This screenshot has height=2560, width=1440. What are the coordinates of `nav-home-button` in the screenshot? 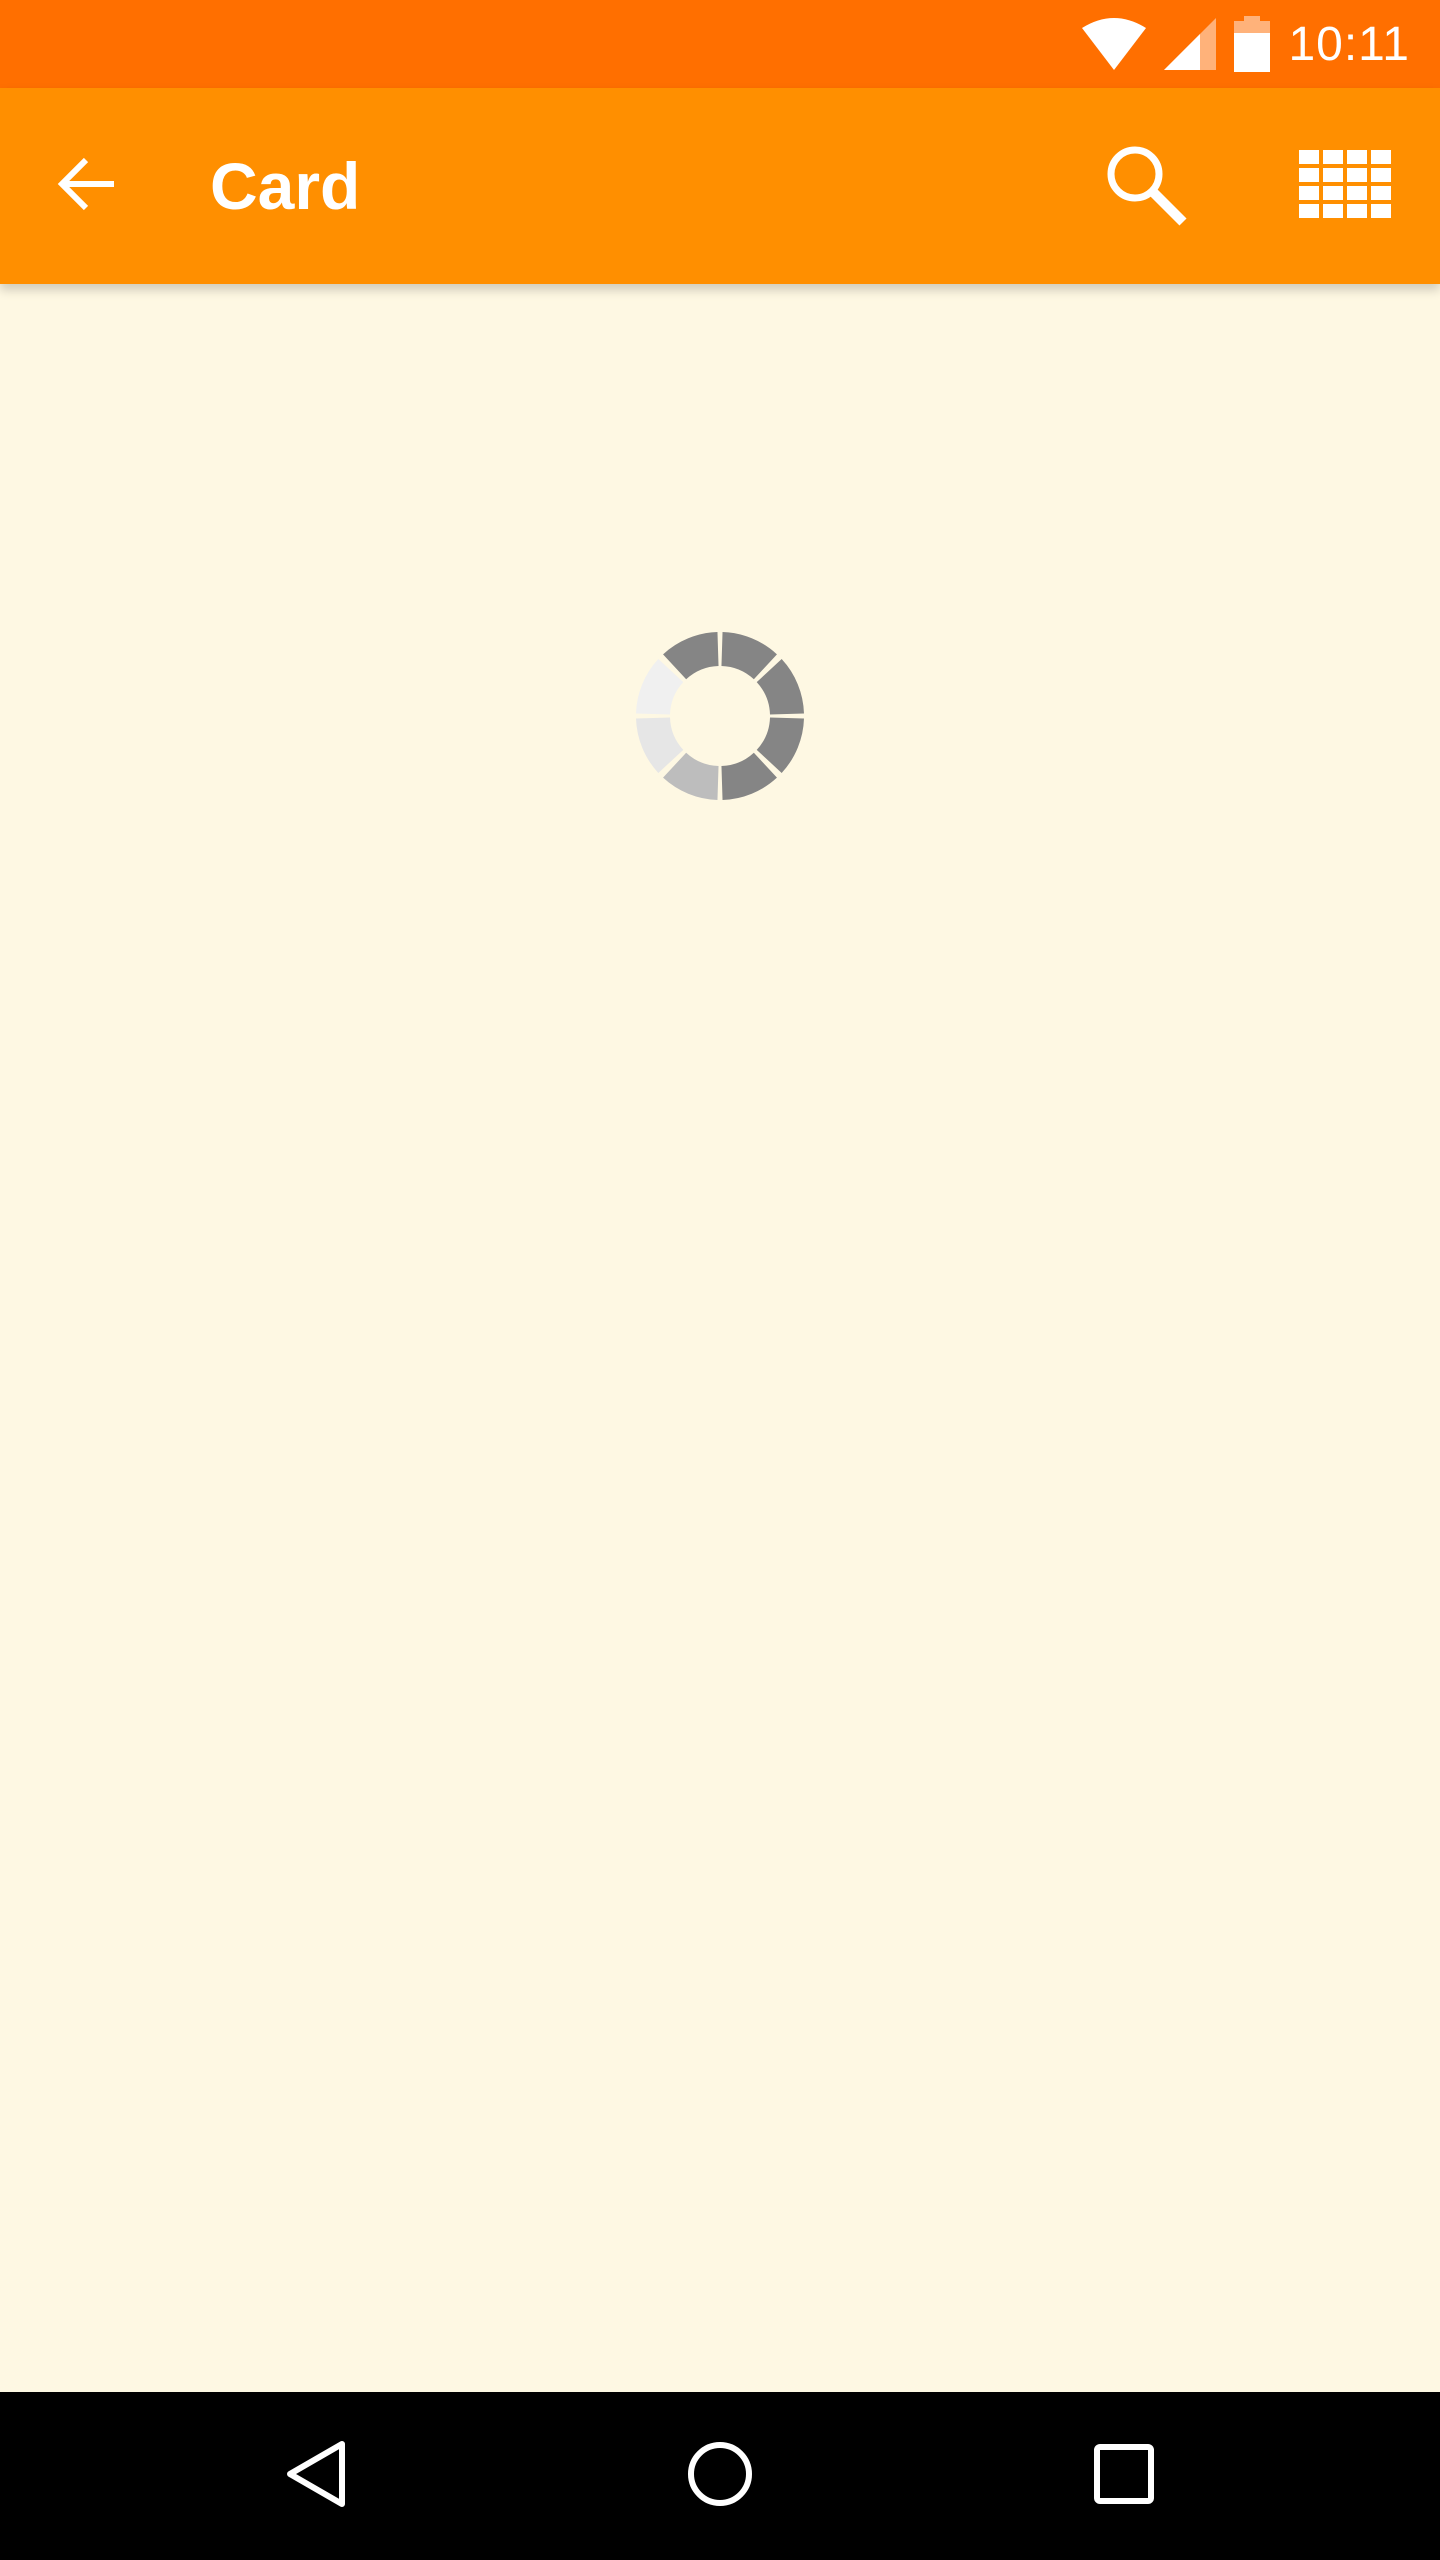 It's located at (720, 2476).